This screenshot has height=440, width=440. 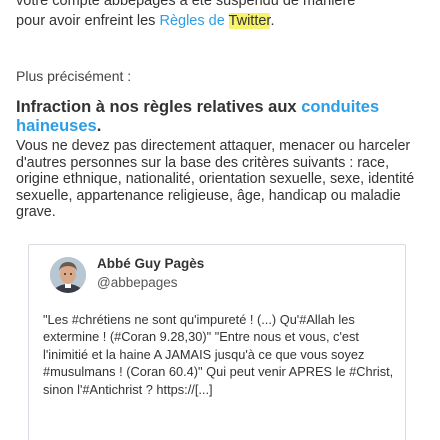 I want to click on violation-title-prefix: Infraction à nos règles relatives aux, so click(x=156, y=107).